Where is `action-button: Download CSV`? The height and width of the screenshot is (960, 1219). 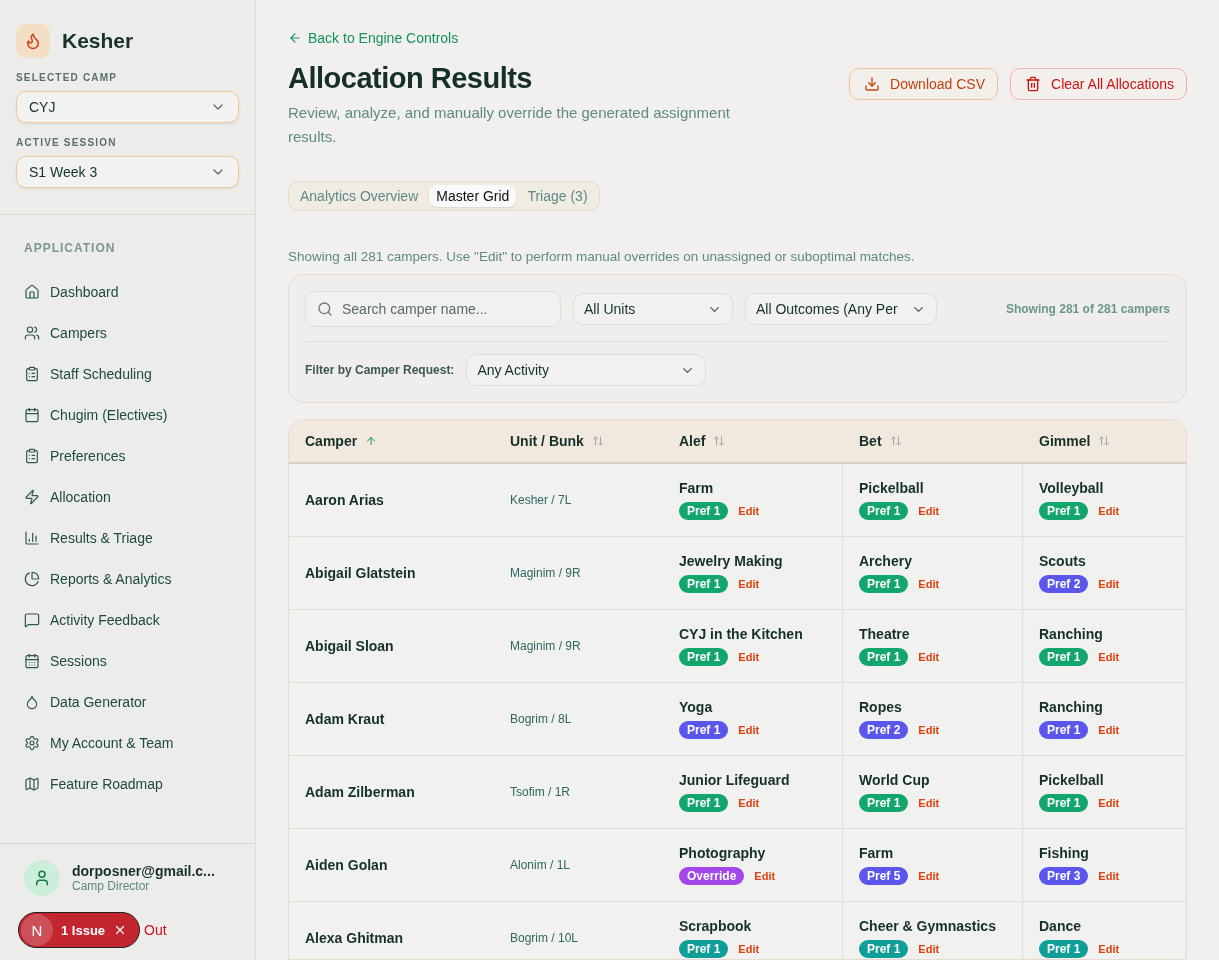
action-button: Download CSV is located at coordinates (924, 84).